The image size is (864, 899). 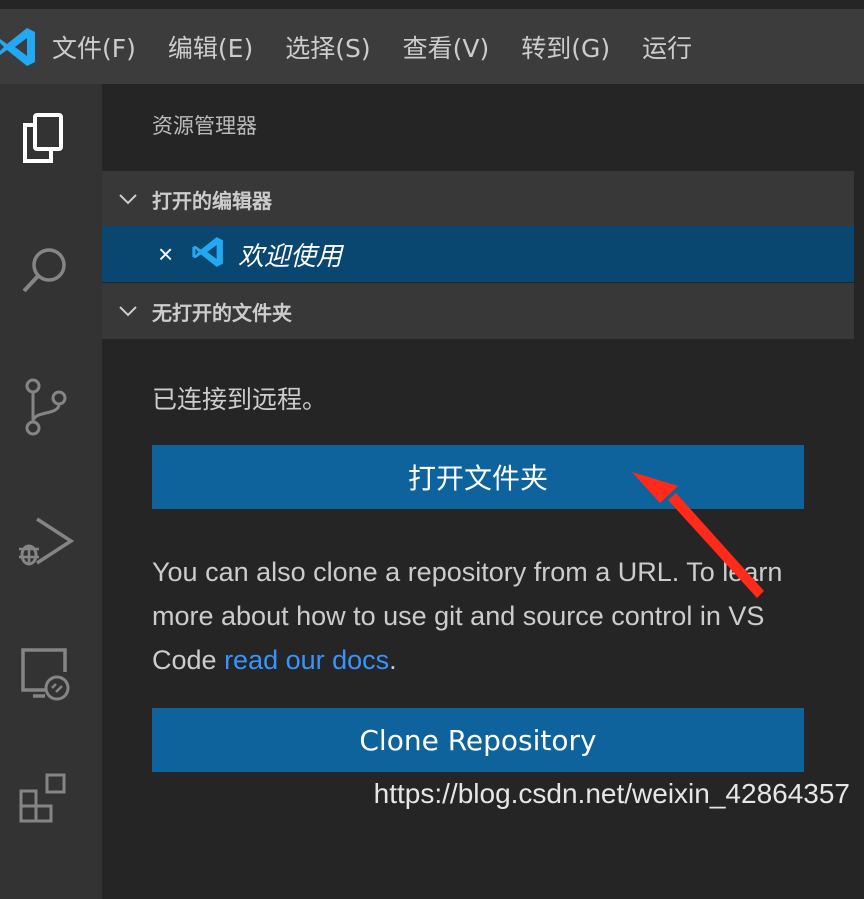 What do you see at coordinates (45, 407) in the screenshot?
I see `source-control-icon` at bounding box center [45, 407].